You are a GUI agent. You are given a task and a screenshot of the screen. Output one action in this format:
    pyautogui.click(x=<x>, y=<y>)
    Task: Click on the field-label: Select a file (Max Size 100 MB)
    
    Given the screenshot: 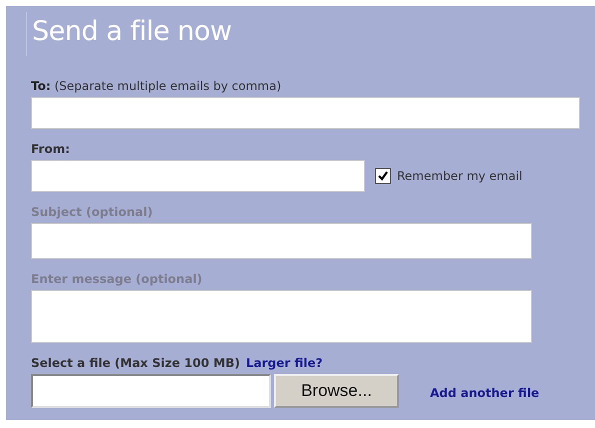 What is the action you would take?
    pyautogui.click(x=135, y=363)
    